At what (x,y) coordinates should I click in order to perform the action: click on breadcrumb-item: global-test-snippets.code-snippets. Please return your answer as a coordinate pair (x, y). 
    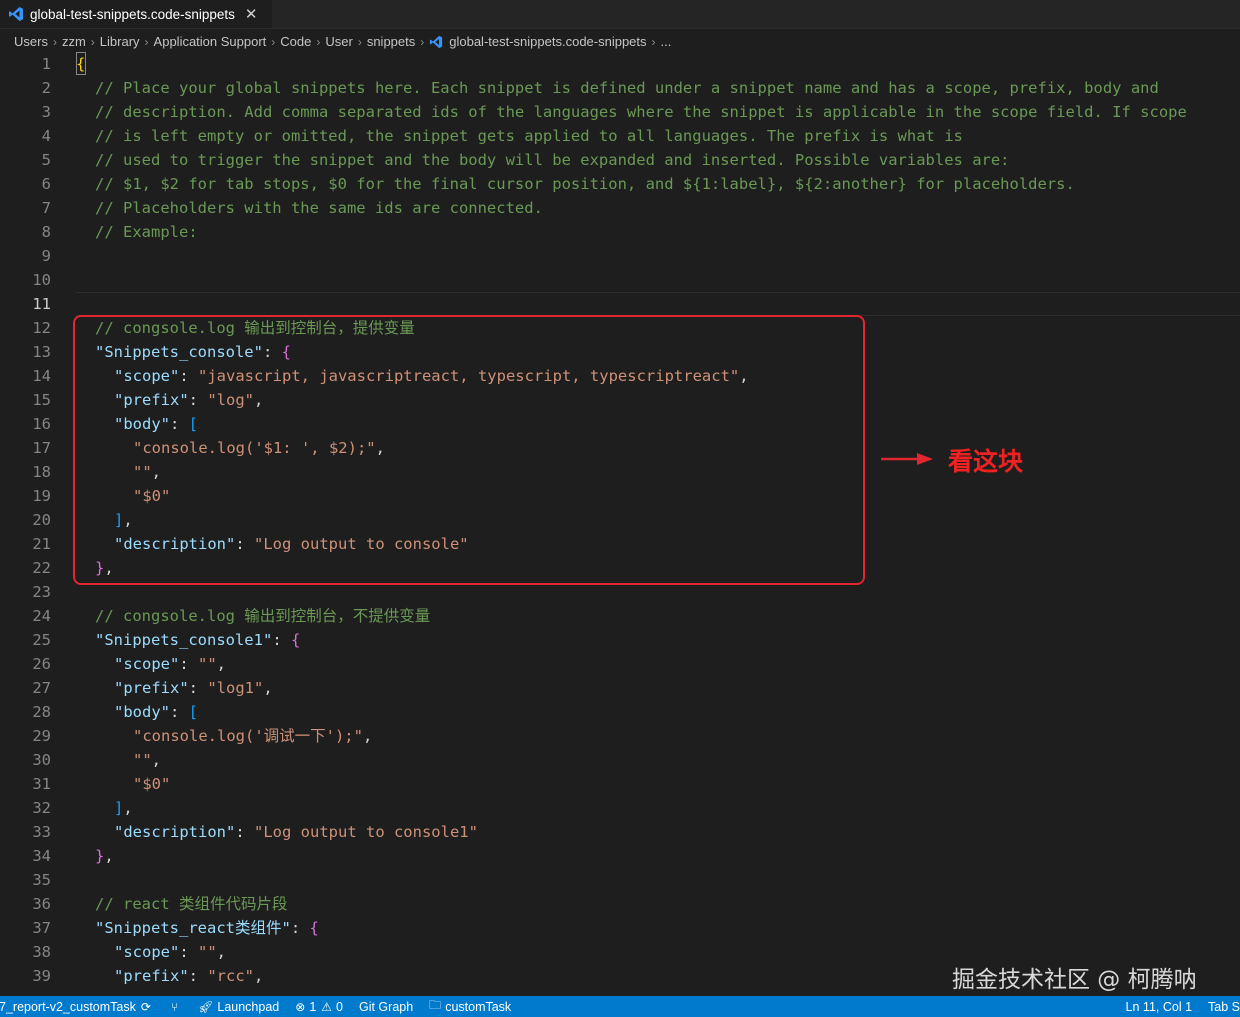
    Looking at the image, I should click on (547, 41).